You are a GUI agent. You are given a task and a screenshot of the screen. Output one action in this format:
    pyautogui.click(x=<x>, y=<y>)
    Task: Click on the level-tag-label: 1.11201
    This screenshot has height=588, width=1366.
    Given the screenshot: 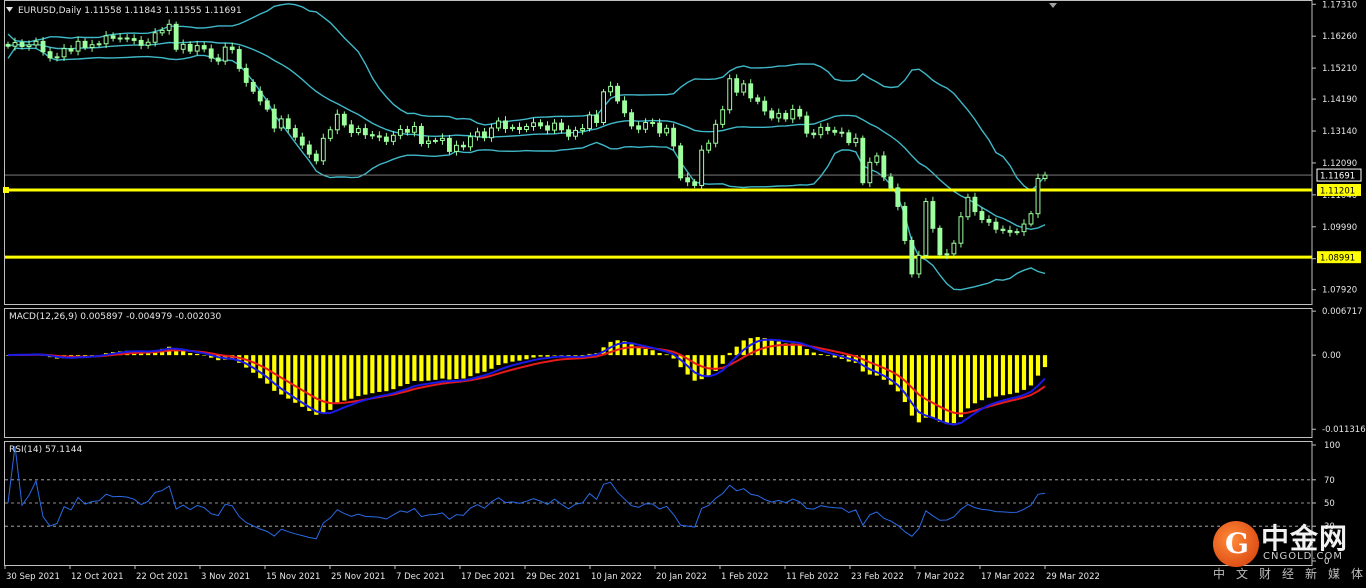 What is the action you would take?
    pyautogui.click(x=1337, y=191)
    